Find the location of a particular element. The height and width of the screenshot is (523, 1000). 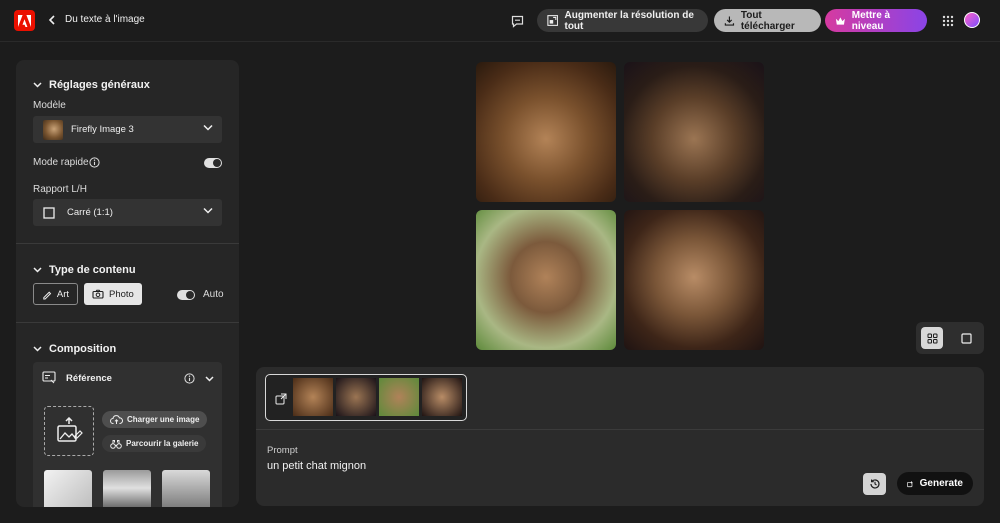

generate-button: Generate is located at coordinates (935, 483).